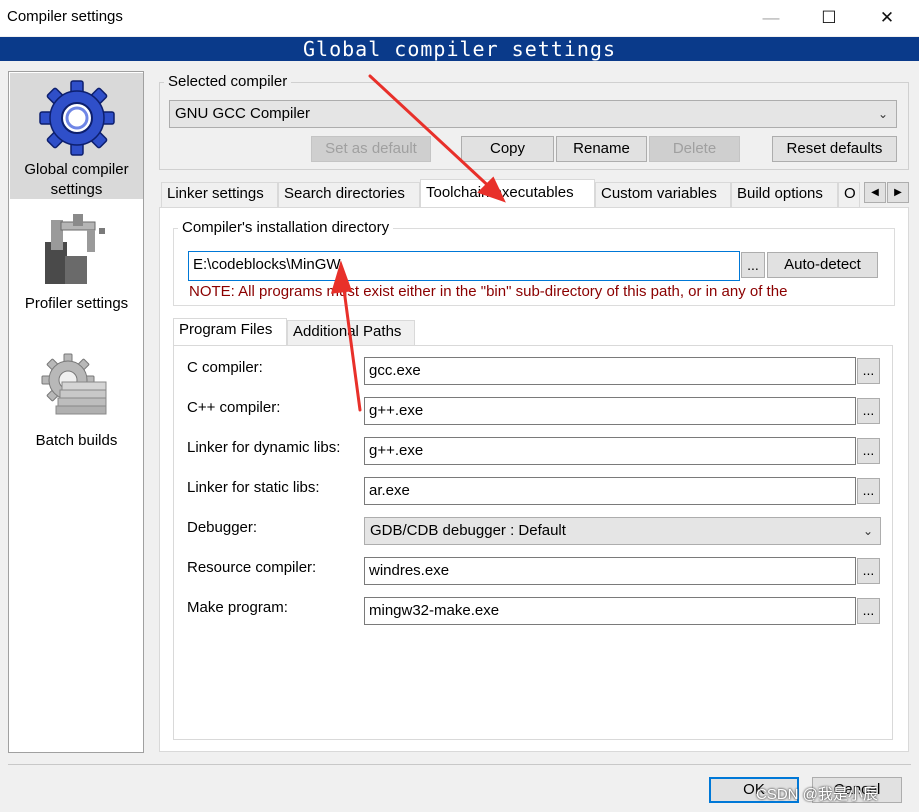  I want to click on tab-toolchain-executables: Toolchain executables, so click(507, 193).